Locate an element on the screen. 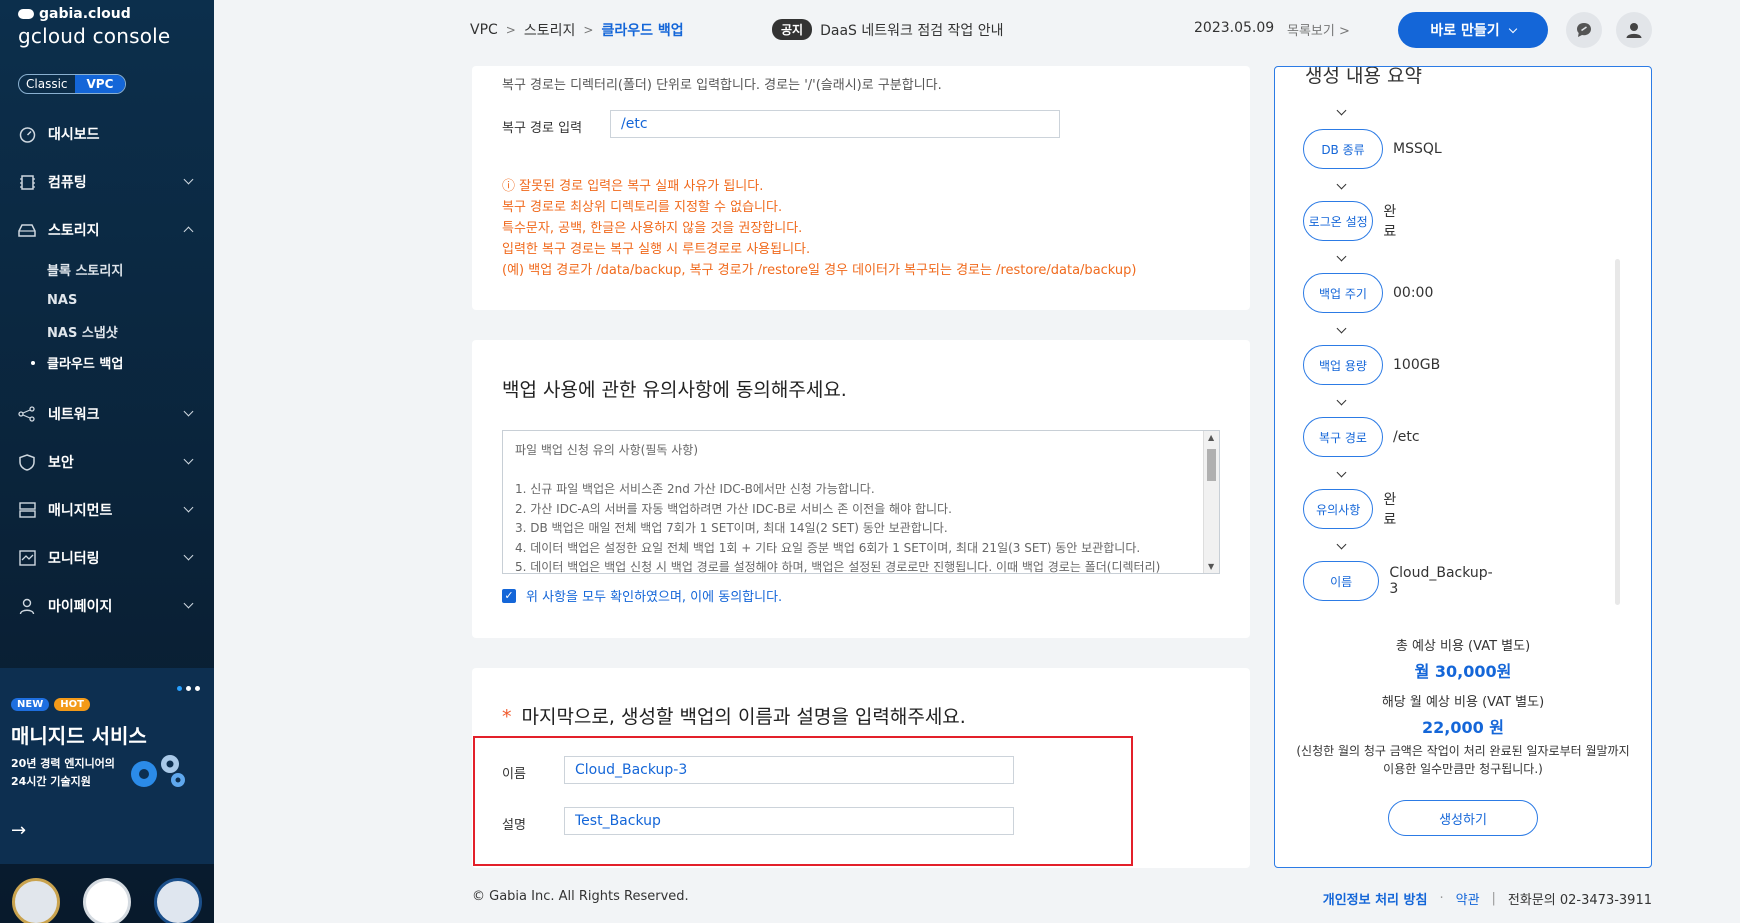 This screenshot has height=923, width=1740. agree-checkbox: ✓ is located at coordinates (509, 595).